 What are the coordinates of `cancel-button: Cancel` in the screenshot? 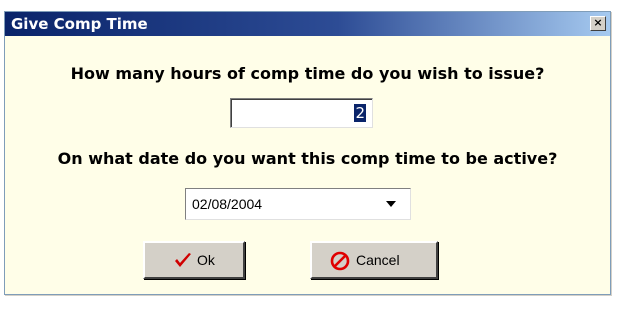 It's located at (374, 260).